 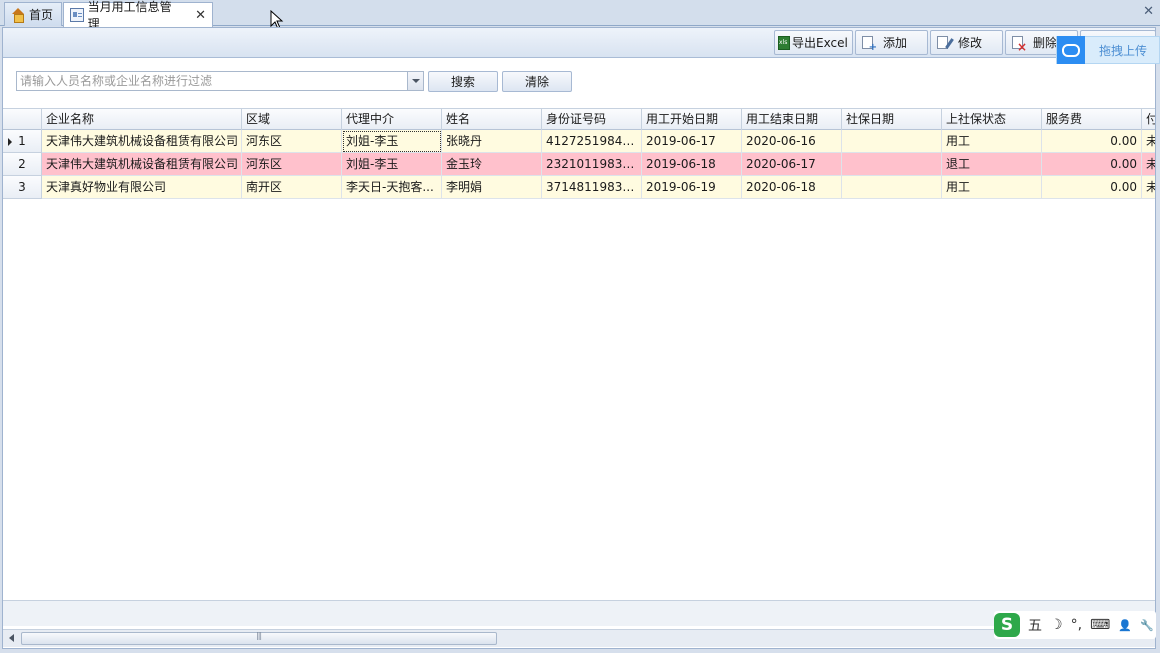 I want to click on row-number: 2, so click(x=22, y=164).